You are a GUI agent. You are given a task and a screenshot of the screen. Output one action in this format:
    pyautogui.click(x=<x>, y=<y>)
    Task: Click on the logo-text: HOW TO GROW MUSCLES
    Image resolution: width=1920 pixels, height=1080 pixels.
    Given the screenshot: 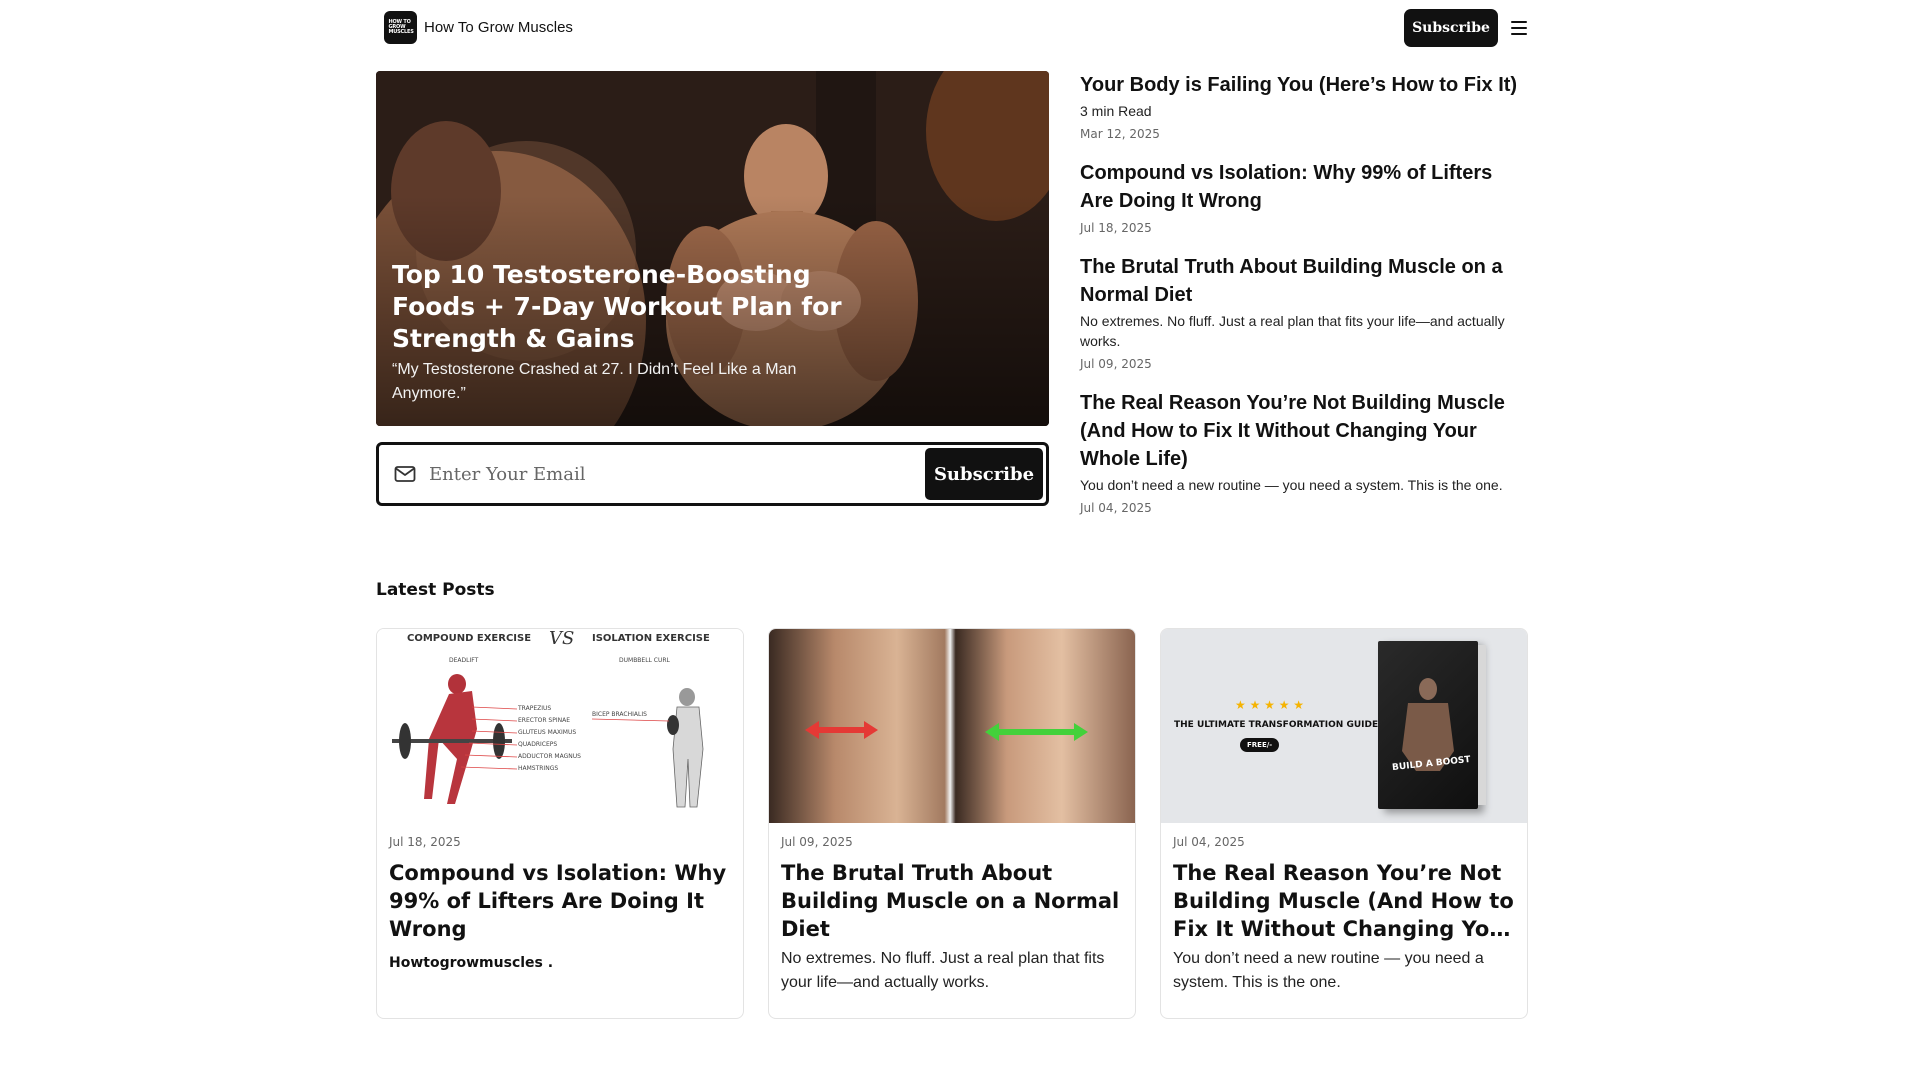 What is the action you would take?
    pyautogui.click(x=401, y=27)
    